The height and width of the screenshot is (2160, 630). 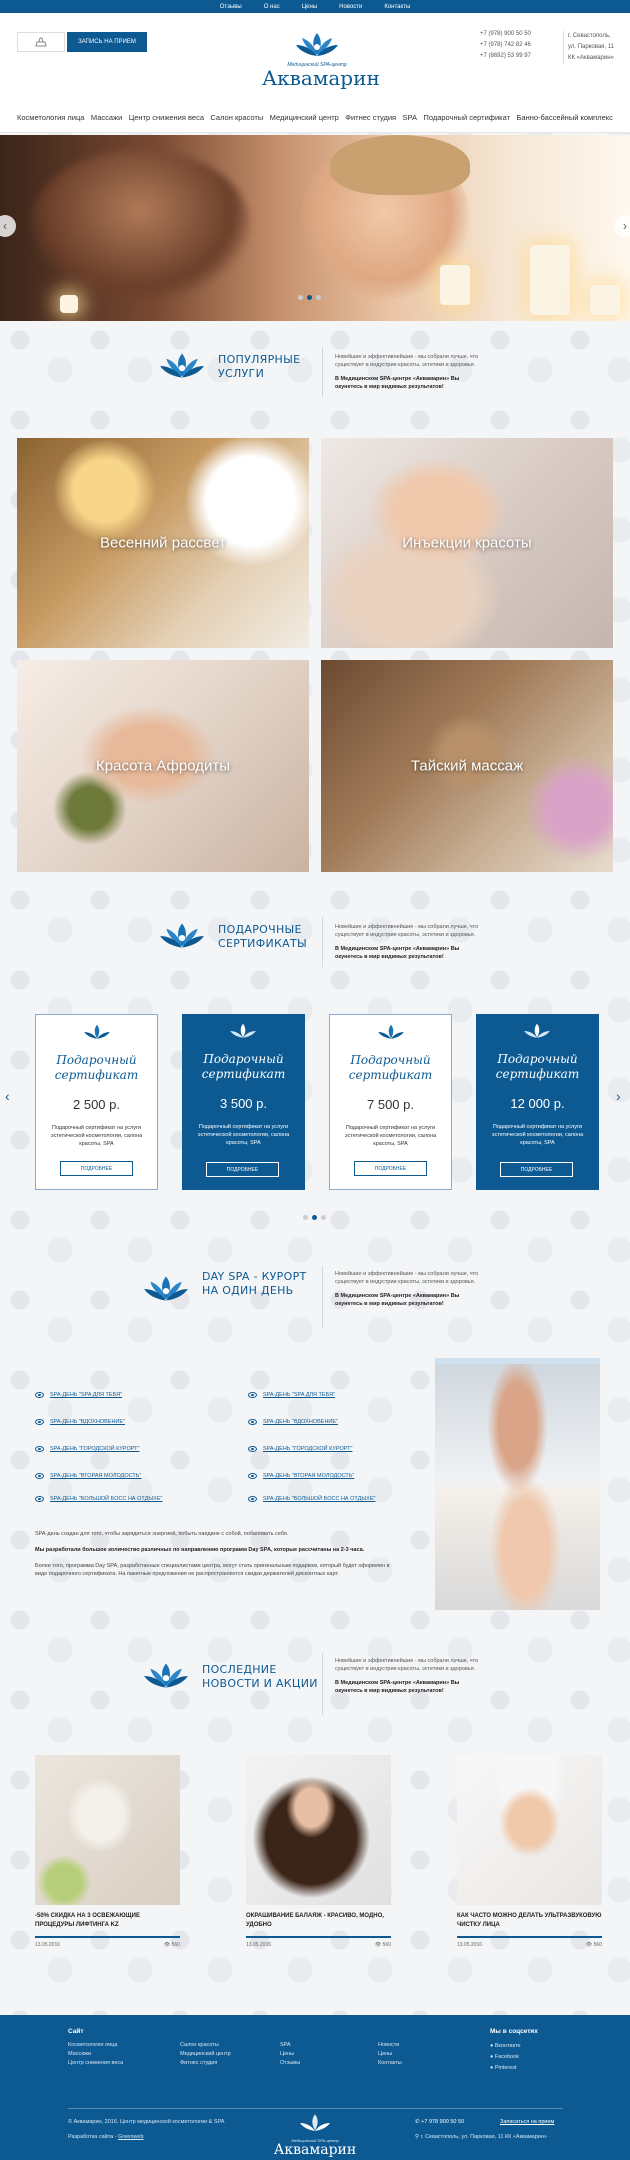 I want to click on footer-link: Медицинский центр, so click(x=205, y=2054).